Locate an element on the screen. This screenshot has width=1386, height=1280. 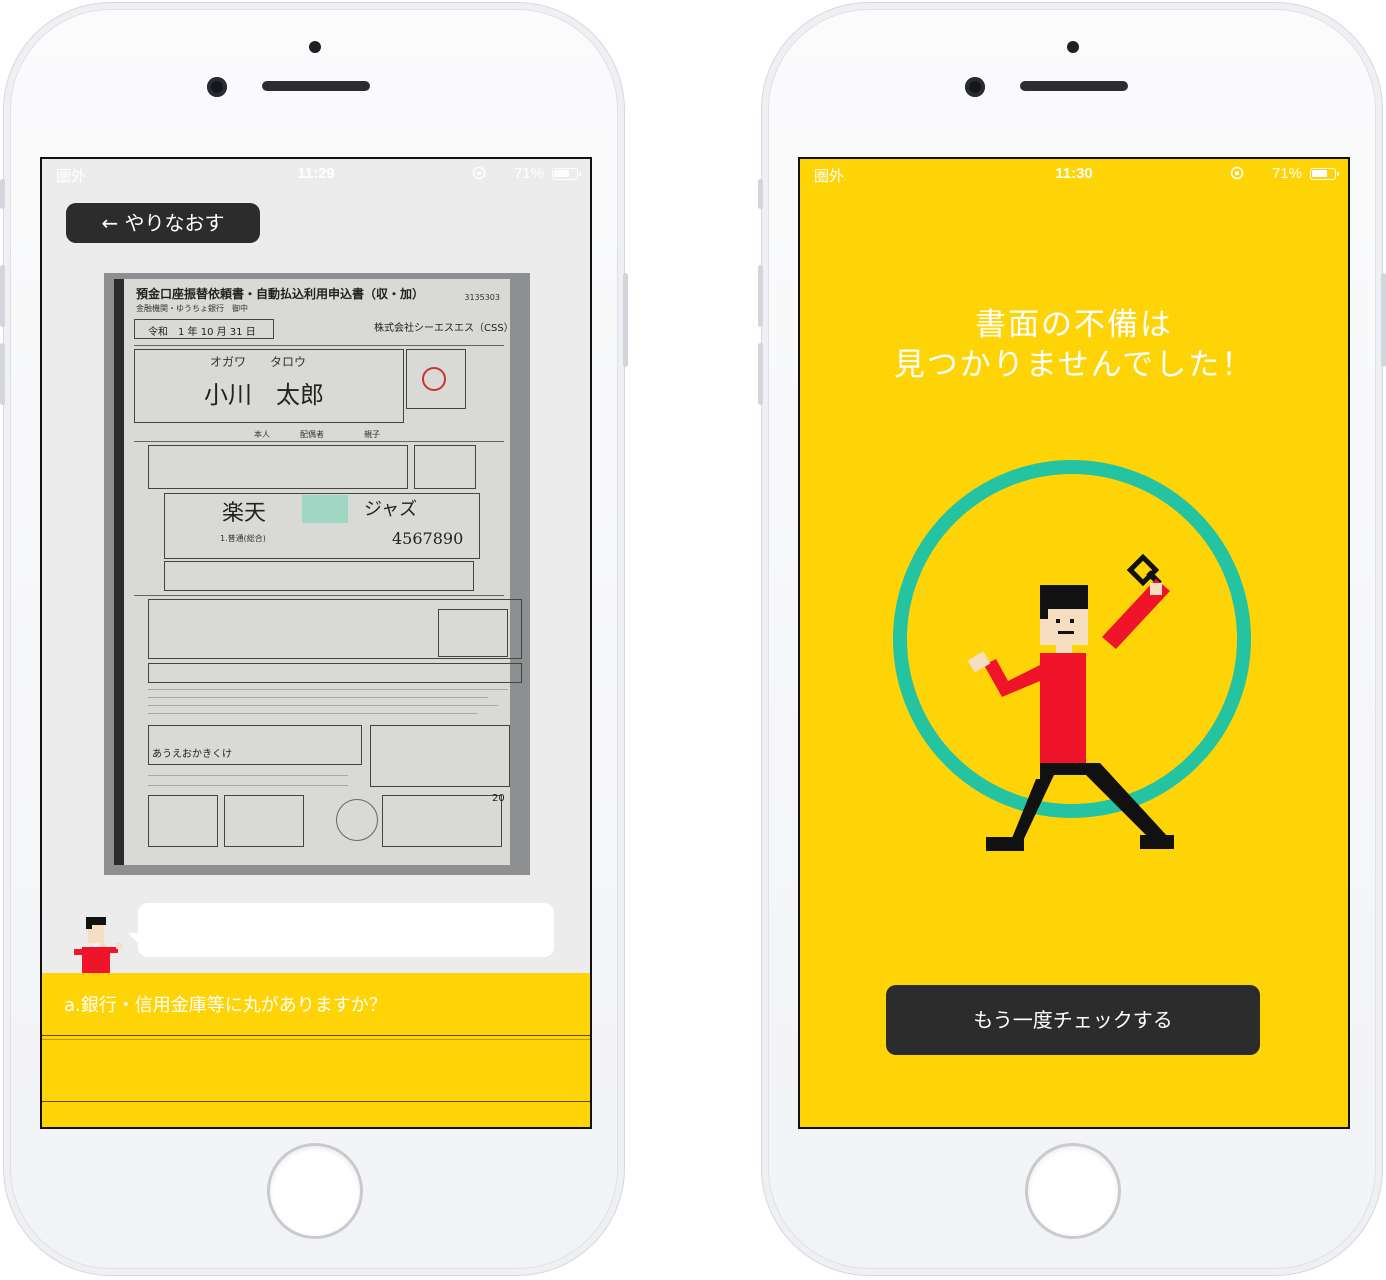
document-small-number: 20 is located at coordinates (498, 798).